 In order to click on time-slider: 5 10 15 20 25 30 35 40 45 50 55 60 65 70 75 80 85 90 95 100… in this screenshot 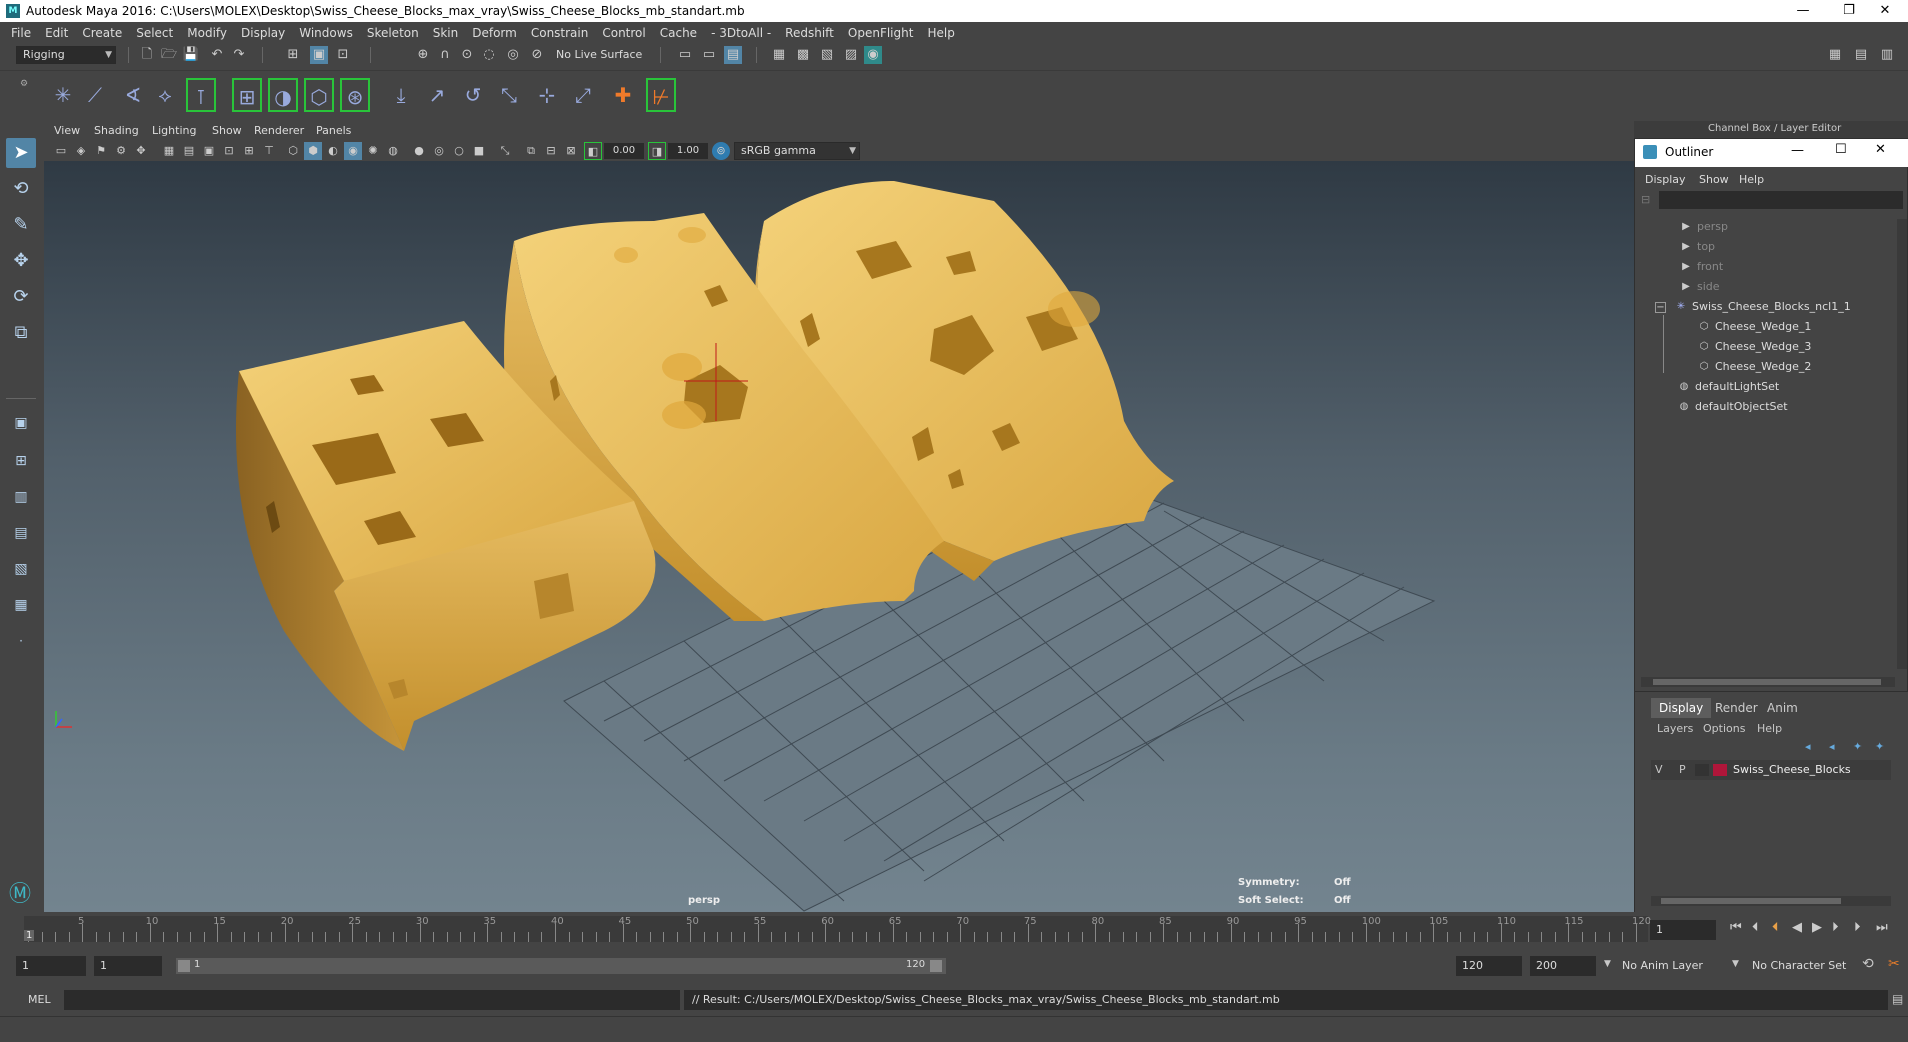, I will do `click(837, 929)`.